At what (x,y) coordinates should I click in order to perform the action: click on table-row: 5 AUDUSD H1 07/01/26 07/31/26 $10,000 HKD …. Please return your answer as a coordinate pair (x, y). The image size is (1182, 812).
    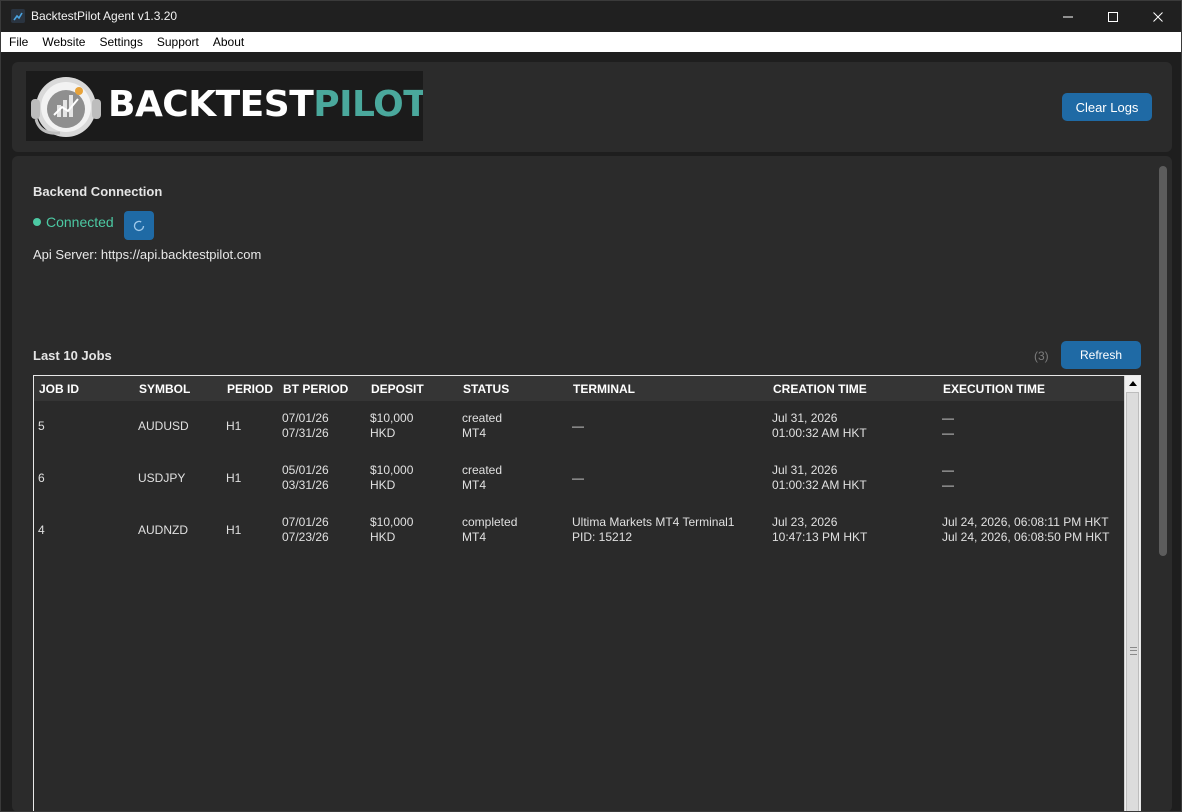
    Looking at the image, I should click on (579, 427).